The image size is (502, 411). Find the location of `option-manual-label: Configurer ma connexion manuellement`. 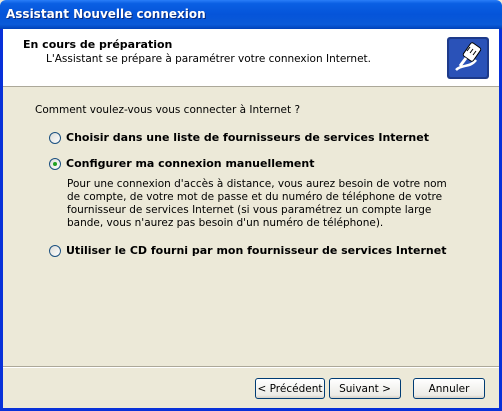

option-manual-label: Configurer ma connexion manuellement is located at coordinates (190, 163).